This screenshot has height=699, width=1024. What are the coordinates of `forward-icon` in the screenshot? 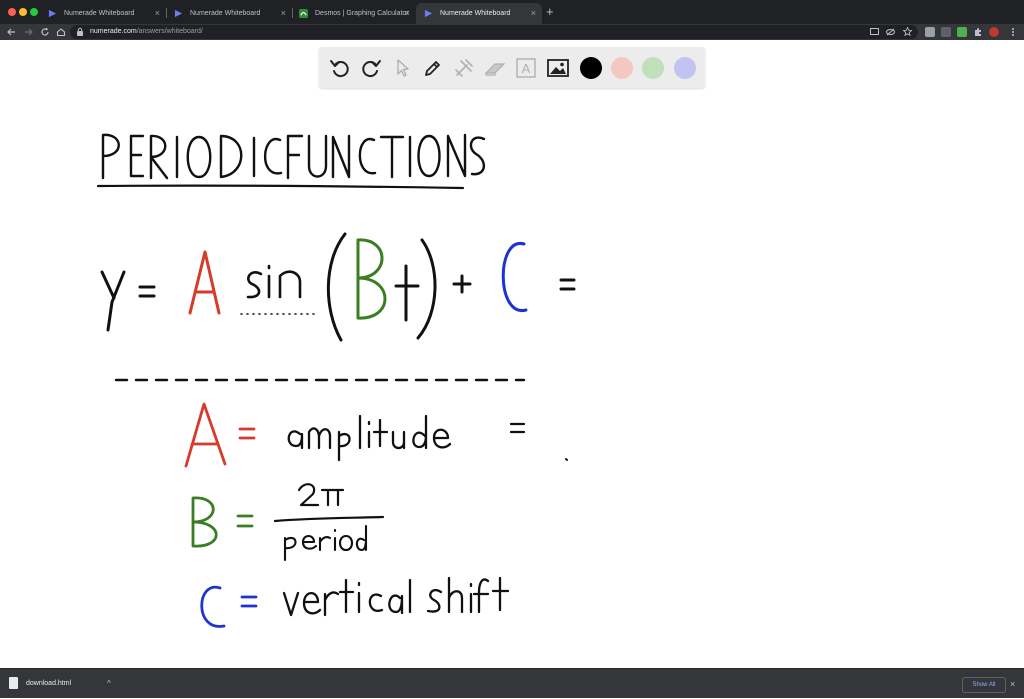 It's located at (29, 32).